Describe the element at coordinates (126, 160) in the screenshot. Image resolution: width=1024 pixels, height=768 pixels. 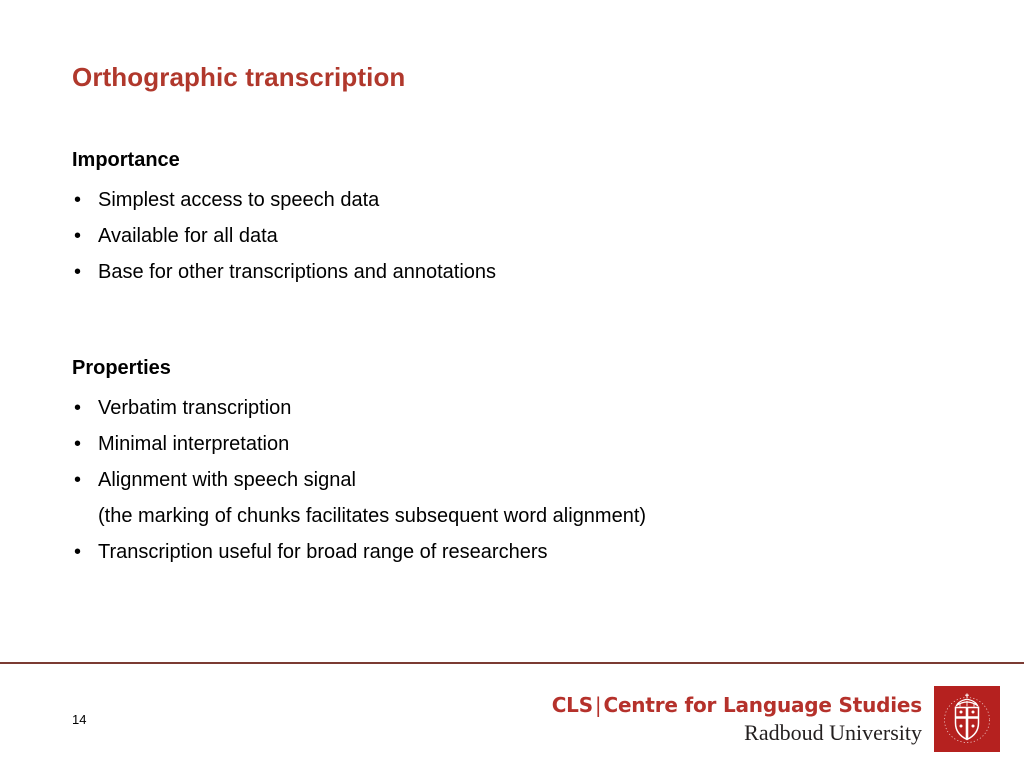
I see `section-heading: Importance` at that location.